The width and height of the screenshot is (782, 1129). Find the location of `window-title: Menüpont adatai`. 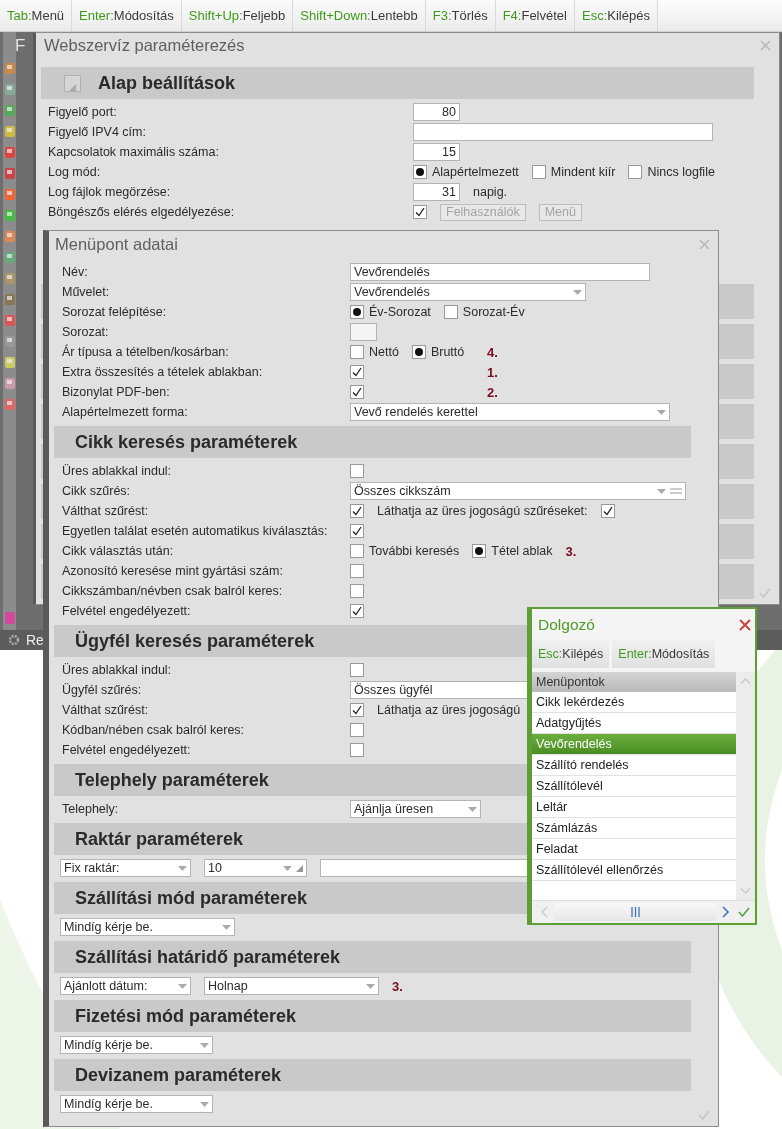

window-title: Menüpont adatai is located at coordinates (116, 244).